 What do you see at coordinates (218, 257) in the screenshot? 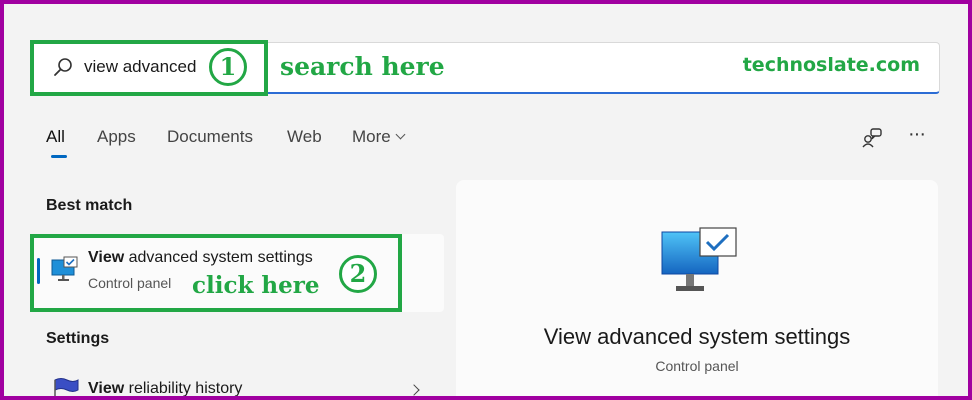
I see `best-match-title-rest: advanced system settings` at bounding box center [218, 257].